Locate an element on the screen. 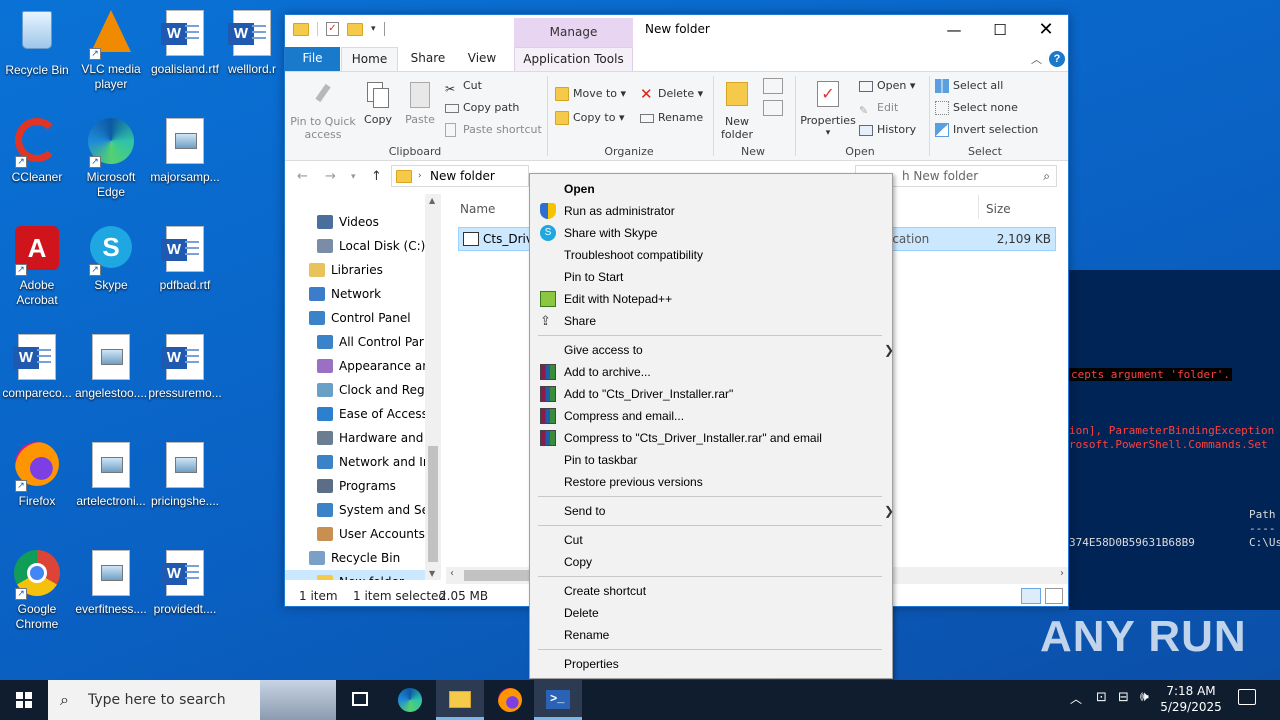 This screenshot has height=720, width=1280. scroll-up-icon: ▲ is located at coordinates (432, 200).